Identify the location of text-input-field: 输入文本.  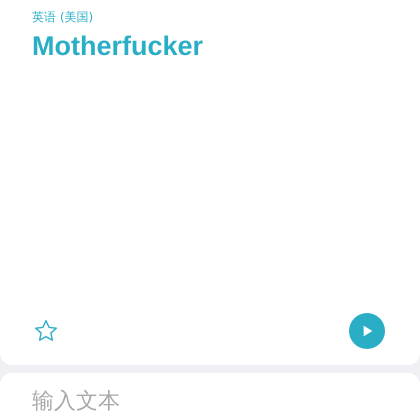
(210, 401).